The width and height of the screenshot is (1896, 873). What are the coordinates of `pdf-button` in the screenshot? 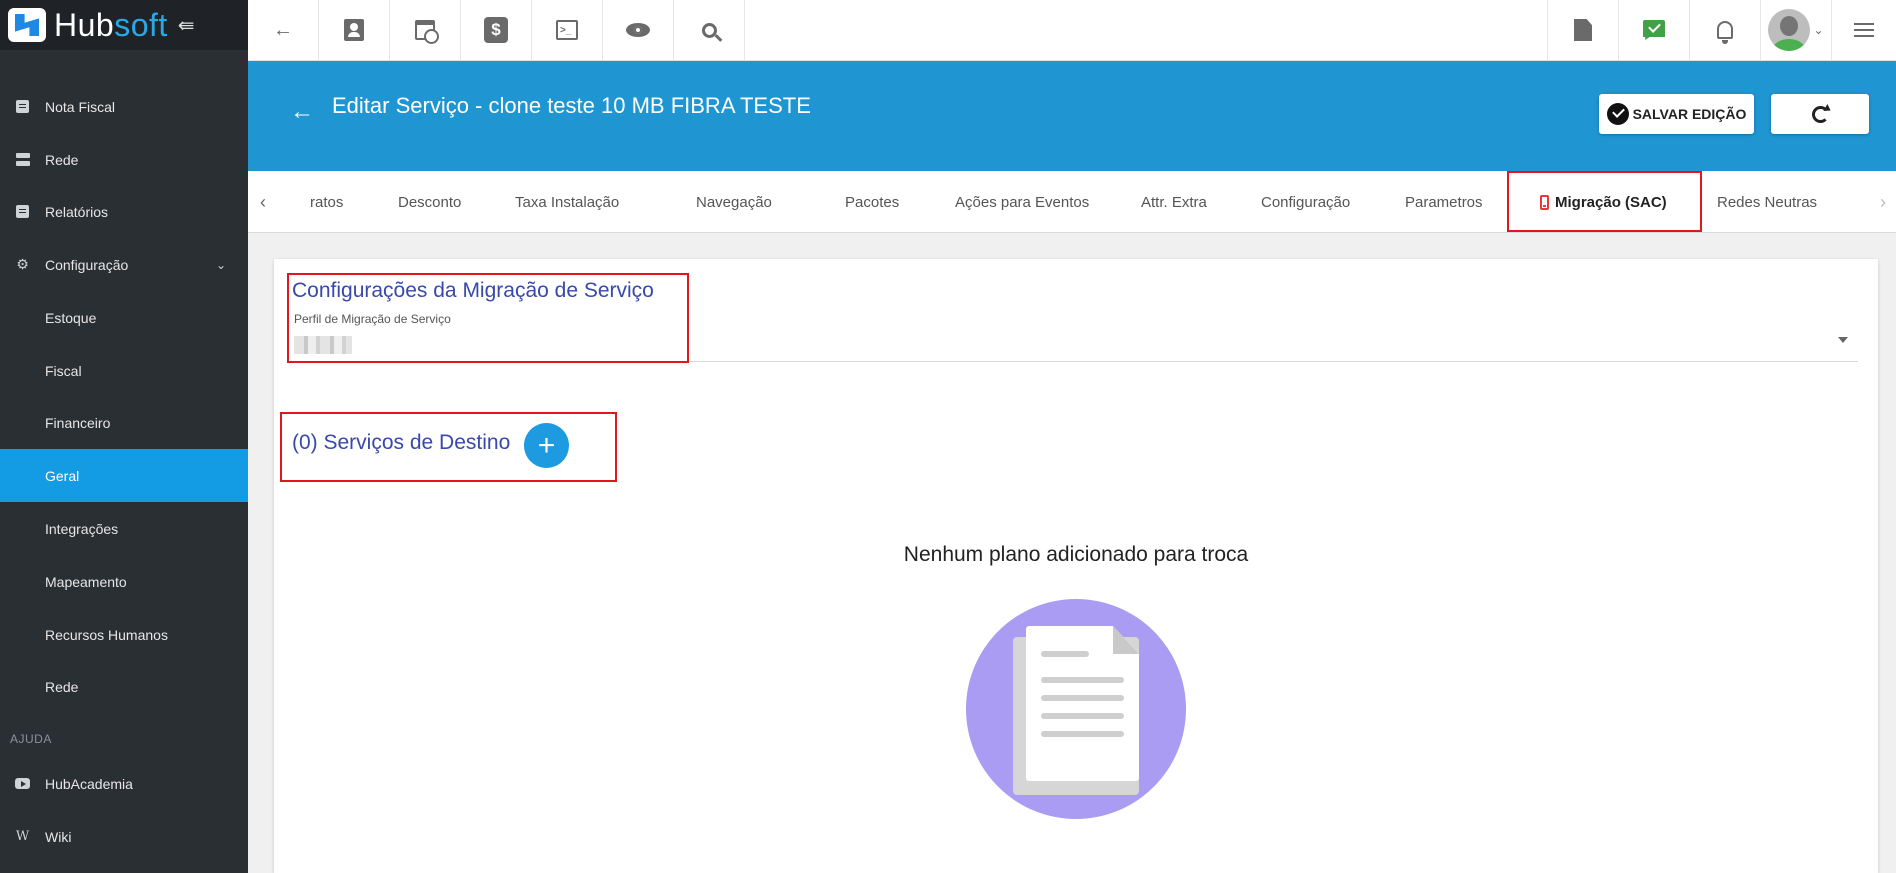 It's located at (1582, 30).